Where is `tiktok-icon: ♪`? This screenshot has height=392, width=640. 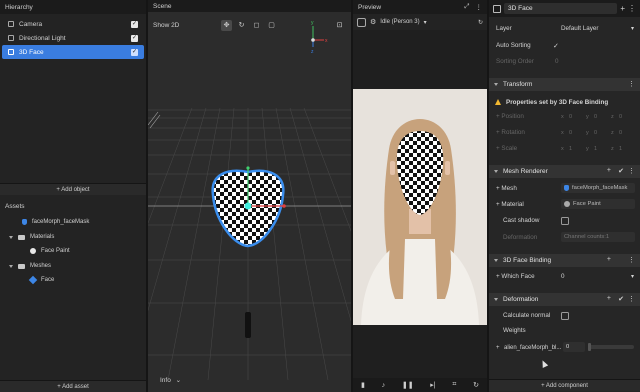 tiktok-icon: ♪ is located at coordinates (384, 385).